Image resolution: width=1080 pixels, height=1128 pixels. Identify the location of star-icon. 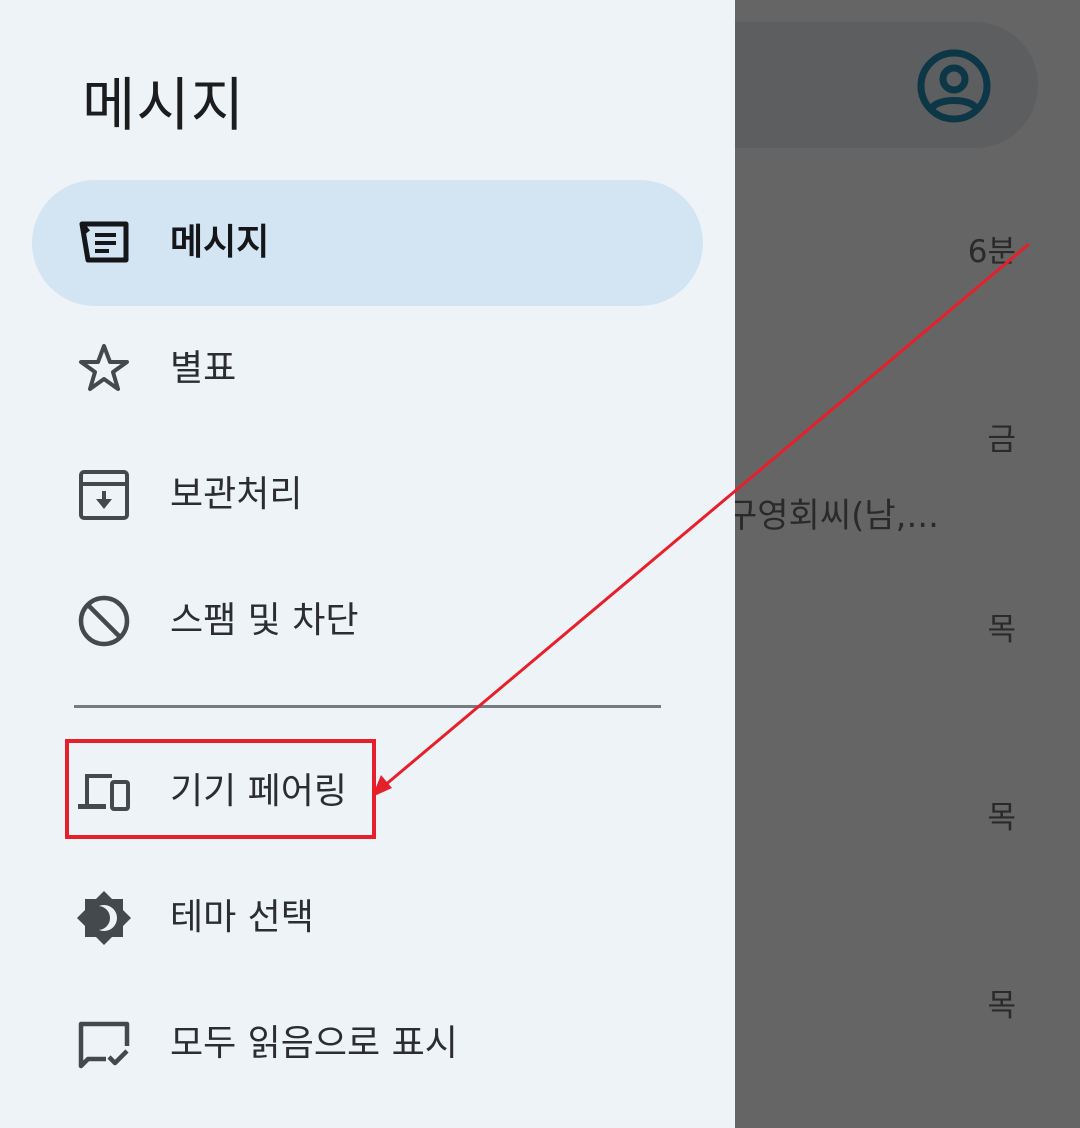
(104, 367).